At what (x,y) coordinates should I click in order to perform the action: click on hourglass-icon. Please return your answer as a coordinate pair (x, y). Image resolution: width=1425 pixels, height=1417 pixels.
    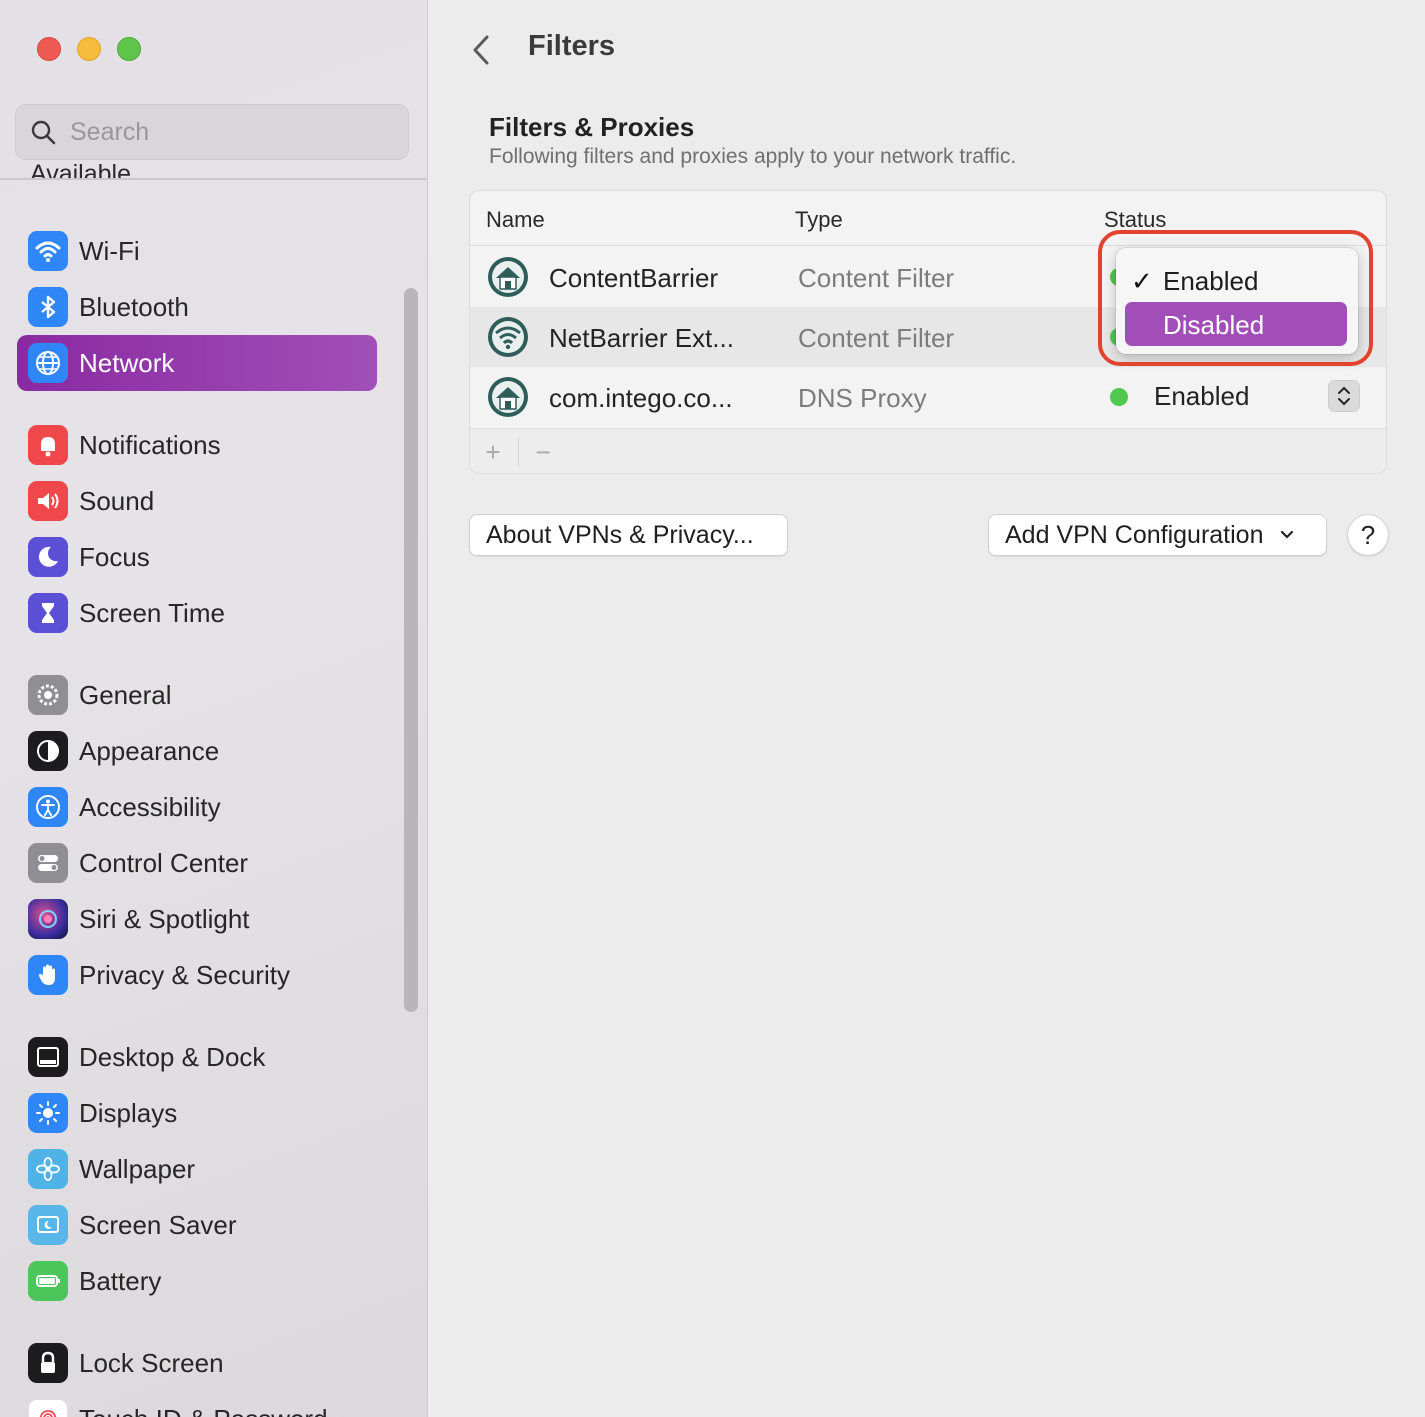
    Looking at the image, I should click on (48, 613).